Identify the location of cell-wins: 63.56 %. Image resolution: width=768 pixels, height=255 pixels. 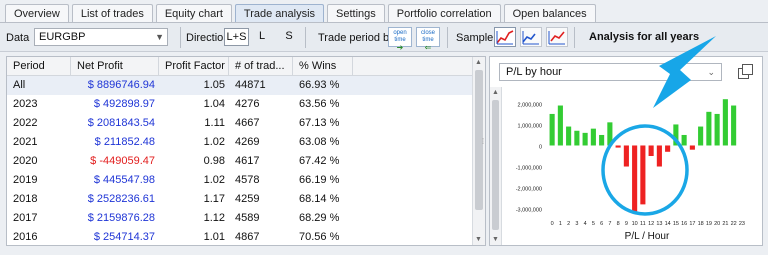
(319, 104).